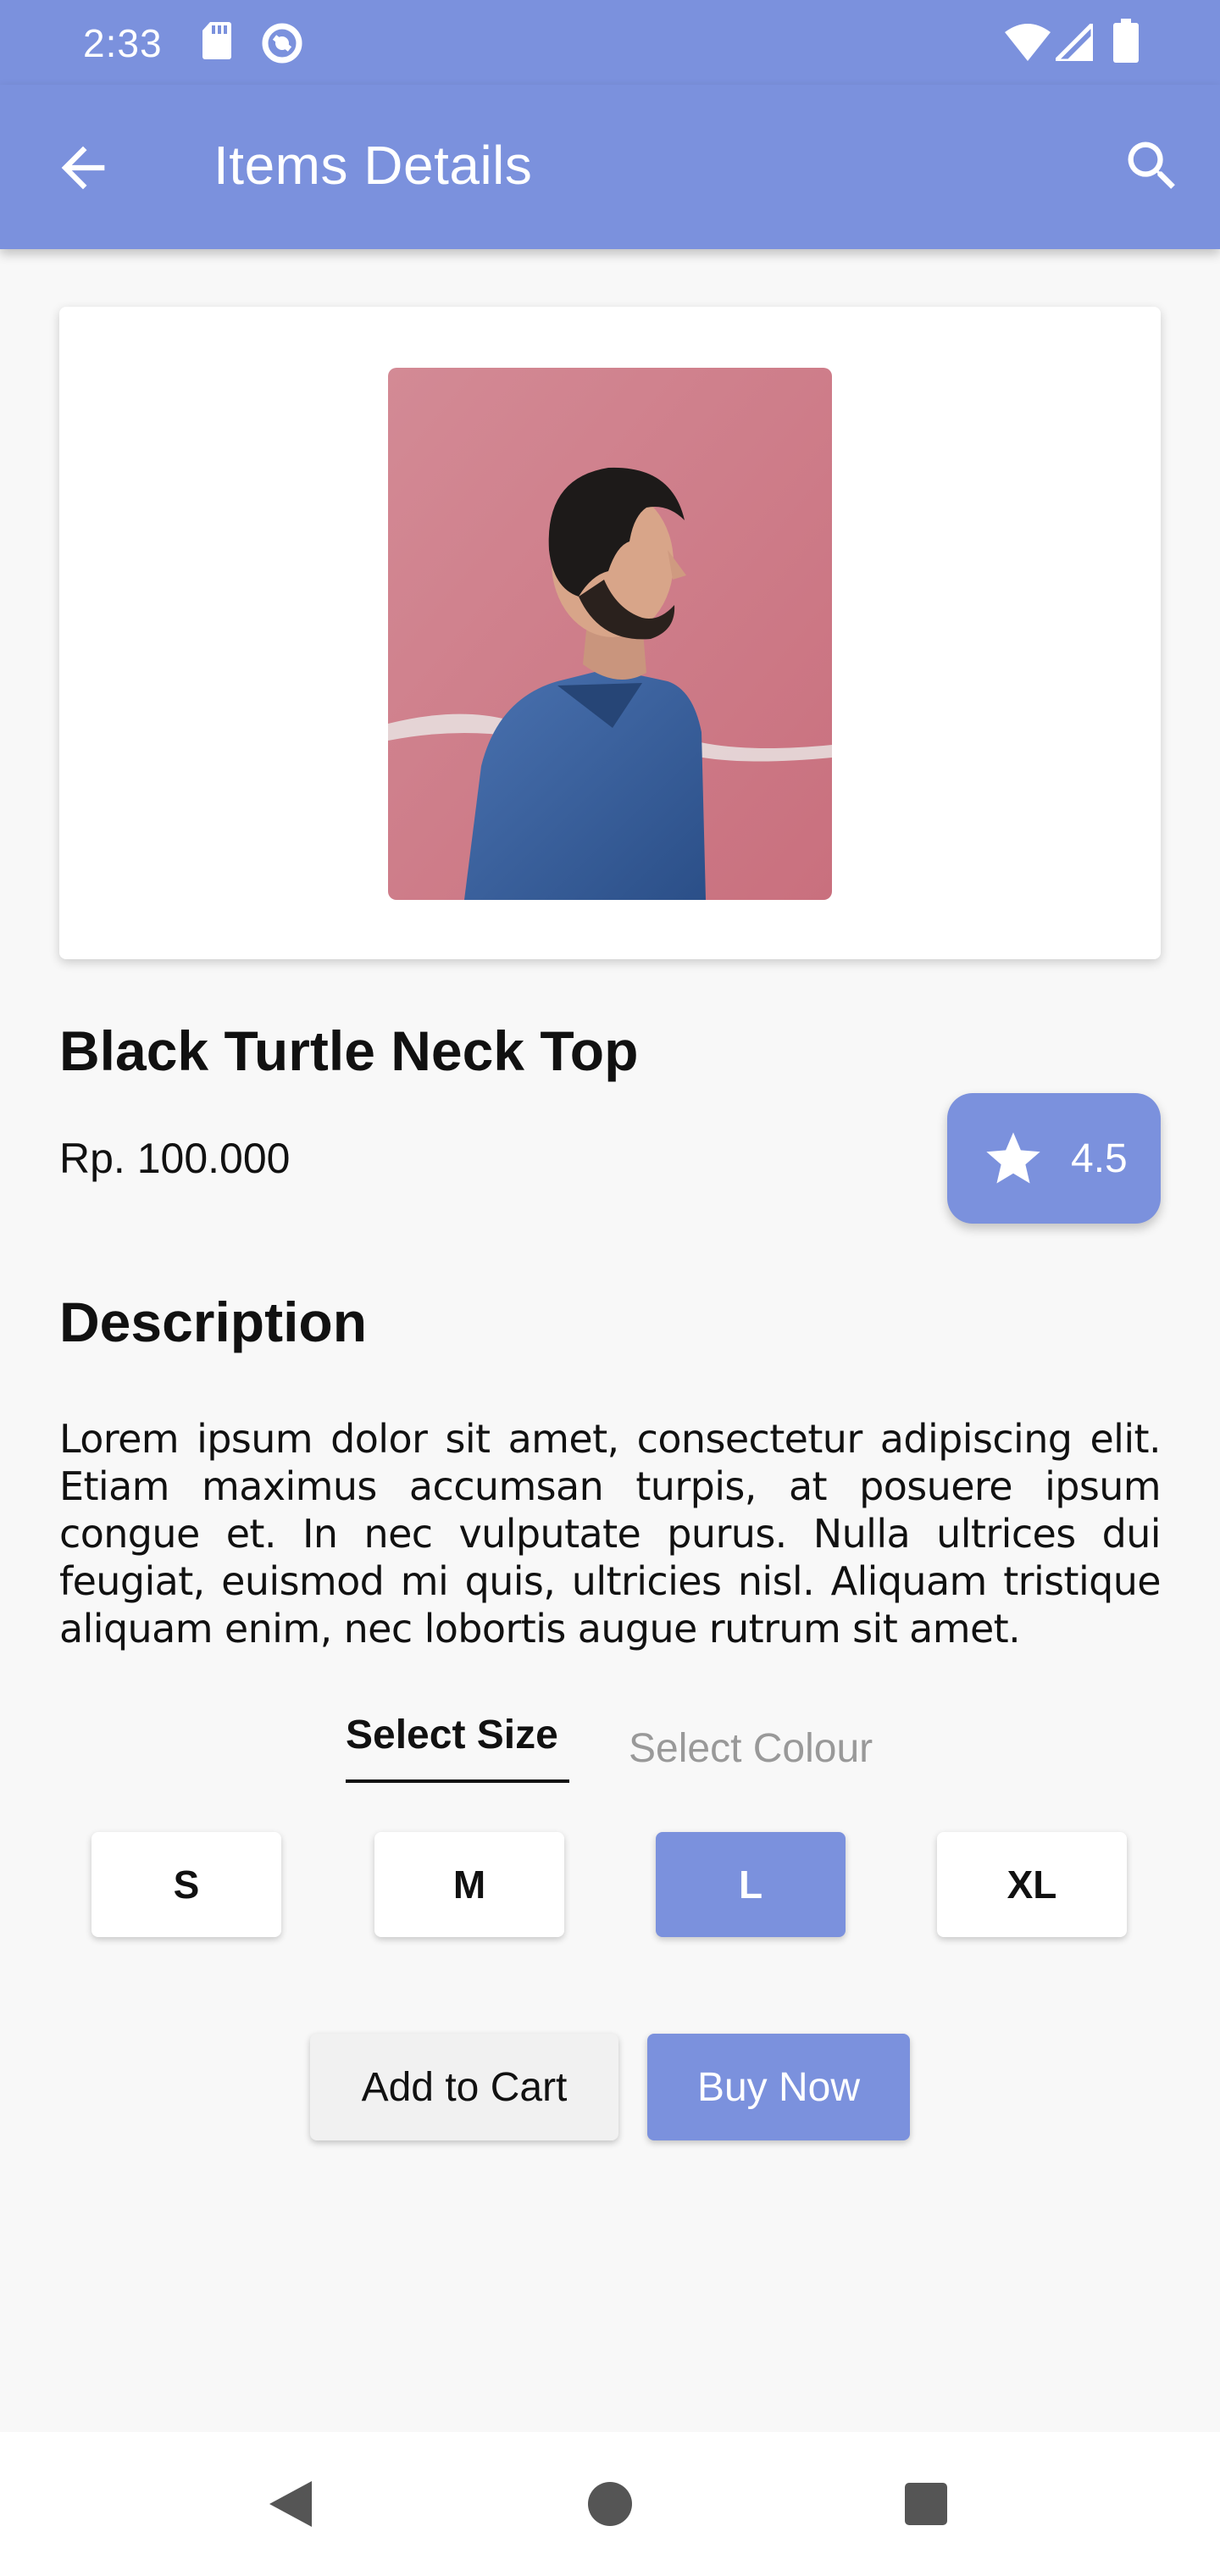 This screenshot has height=2576, width=1220. I want to click on tab-select-colour: Select Colour, so click(751, 1760).